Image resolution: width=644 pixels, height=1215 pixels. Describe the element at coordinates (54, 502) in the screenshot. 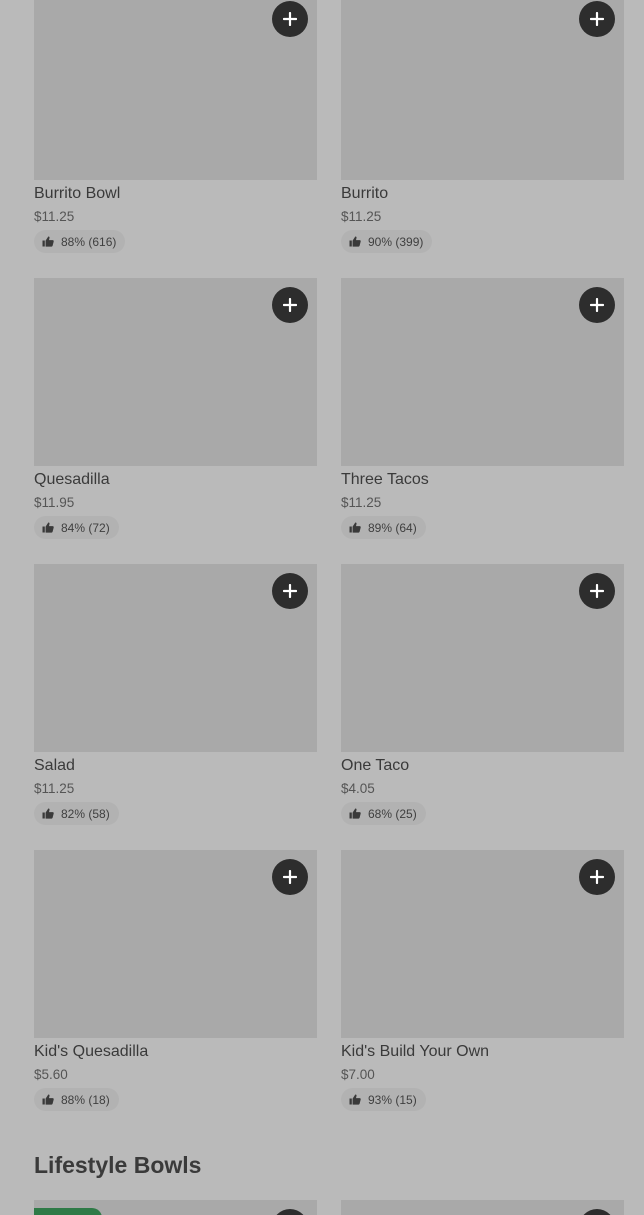

I see `menu-item-price: $11.95` at that location.